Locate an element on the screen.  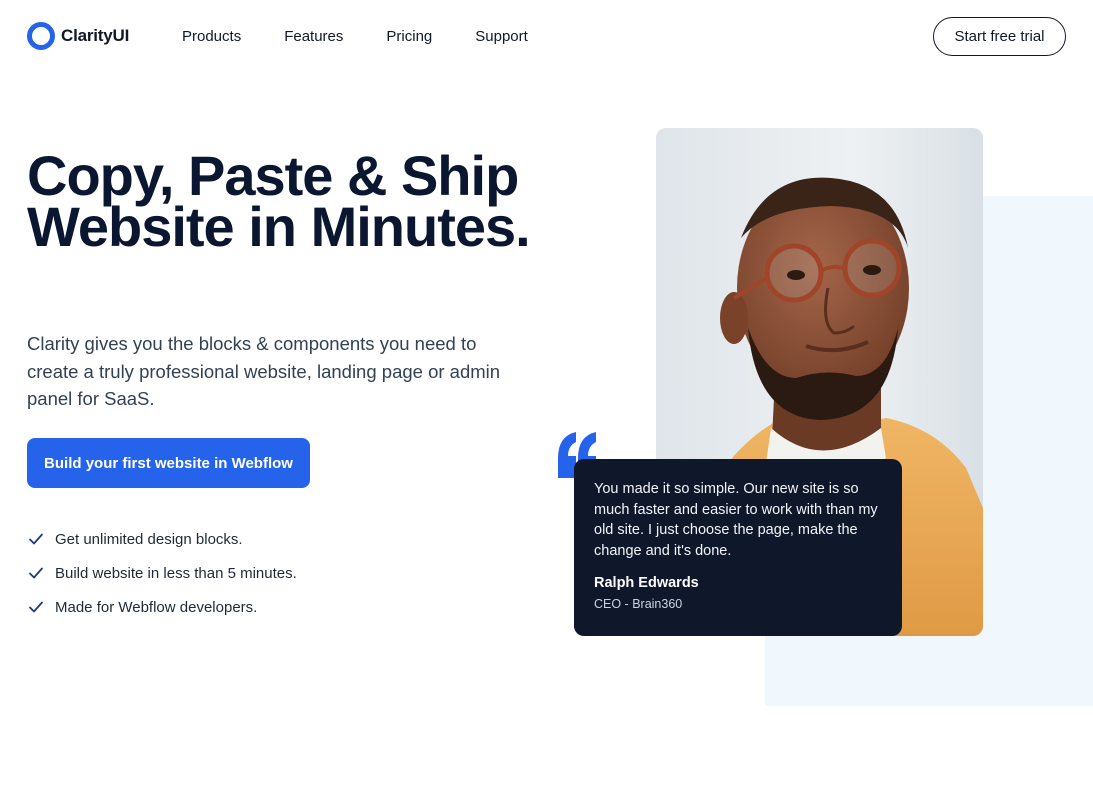
feature-text: Made for Webflow developers. is located at coordinates (156, 607).